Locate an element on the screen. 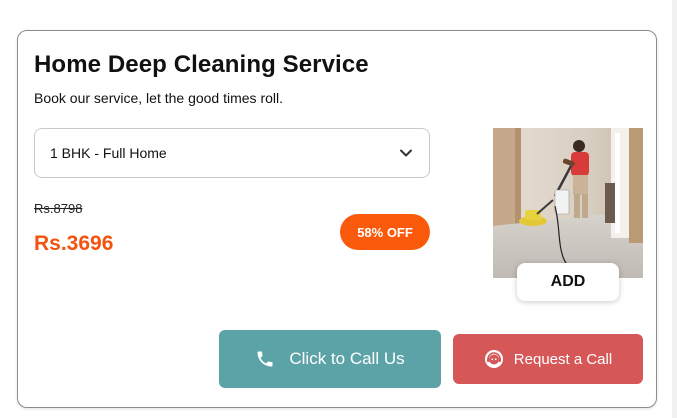  original-price: Rs.8798 is located at coordinates (58, 208).